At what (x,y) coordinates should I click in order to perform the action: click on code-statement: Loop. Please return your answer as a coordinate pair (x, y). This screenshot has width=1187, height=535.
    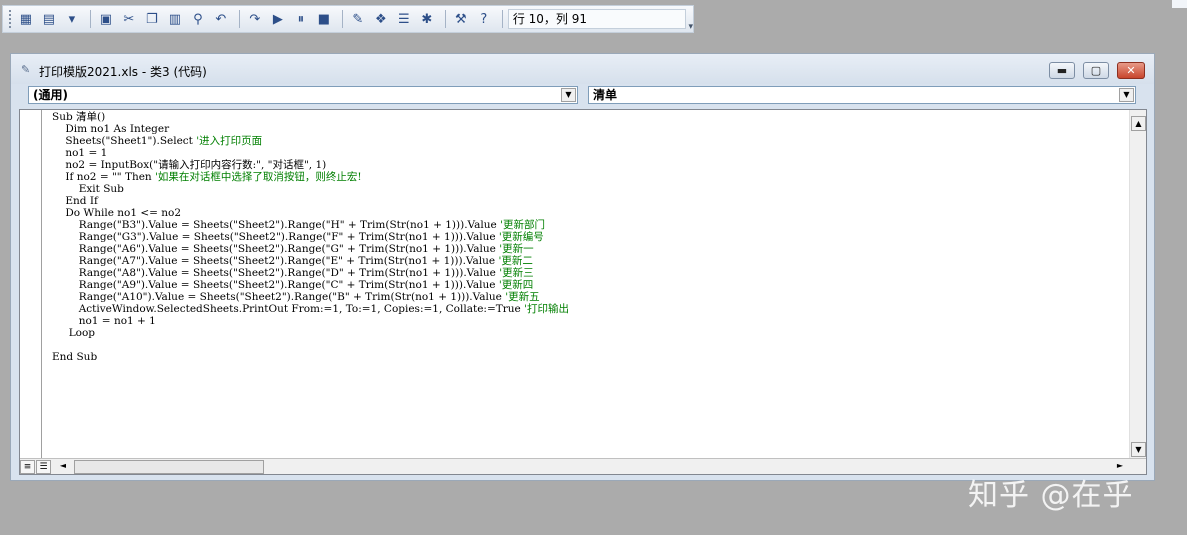
    Looking at the image, I should click on (74, 333).